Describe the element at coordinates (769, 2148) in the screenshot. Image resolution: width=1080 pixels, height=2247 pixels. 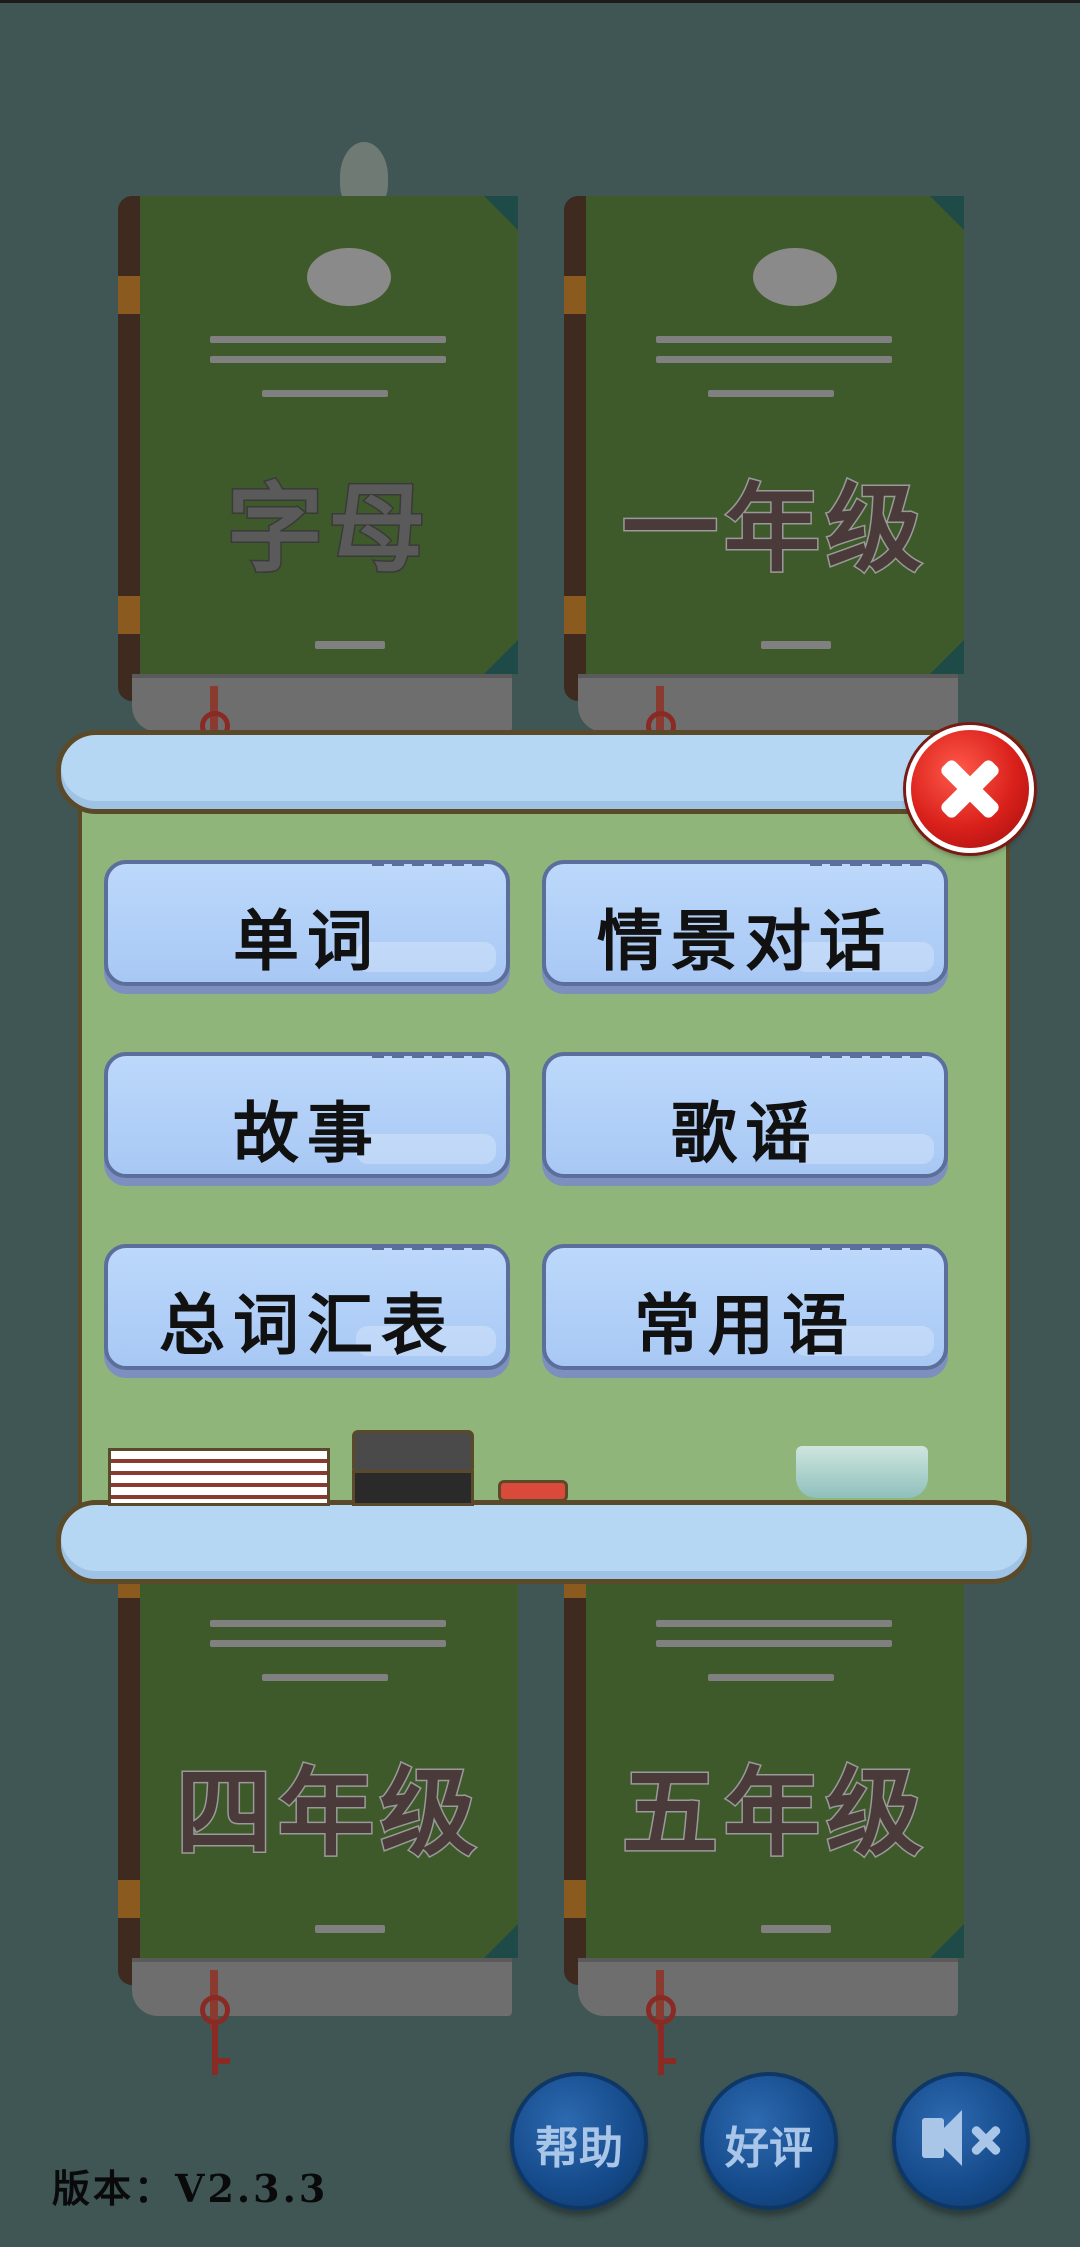
I see `rate-label: 好评` at that location.